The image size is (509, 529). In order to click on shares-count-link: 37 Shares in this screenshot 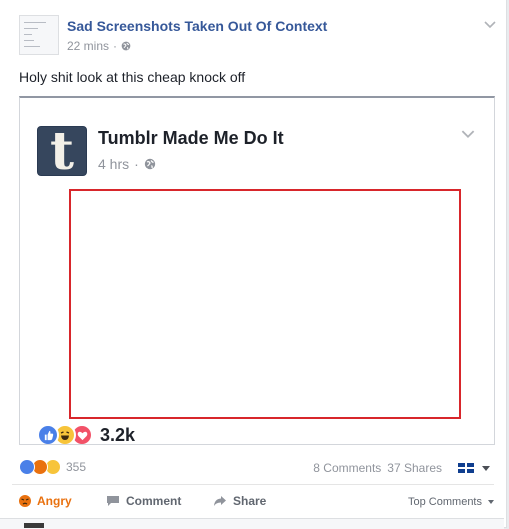, I will do `click(414, 468)`.